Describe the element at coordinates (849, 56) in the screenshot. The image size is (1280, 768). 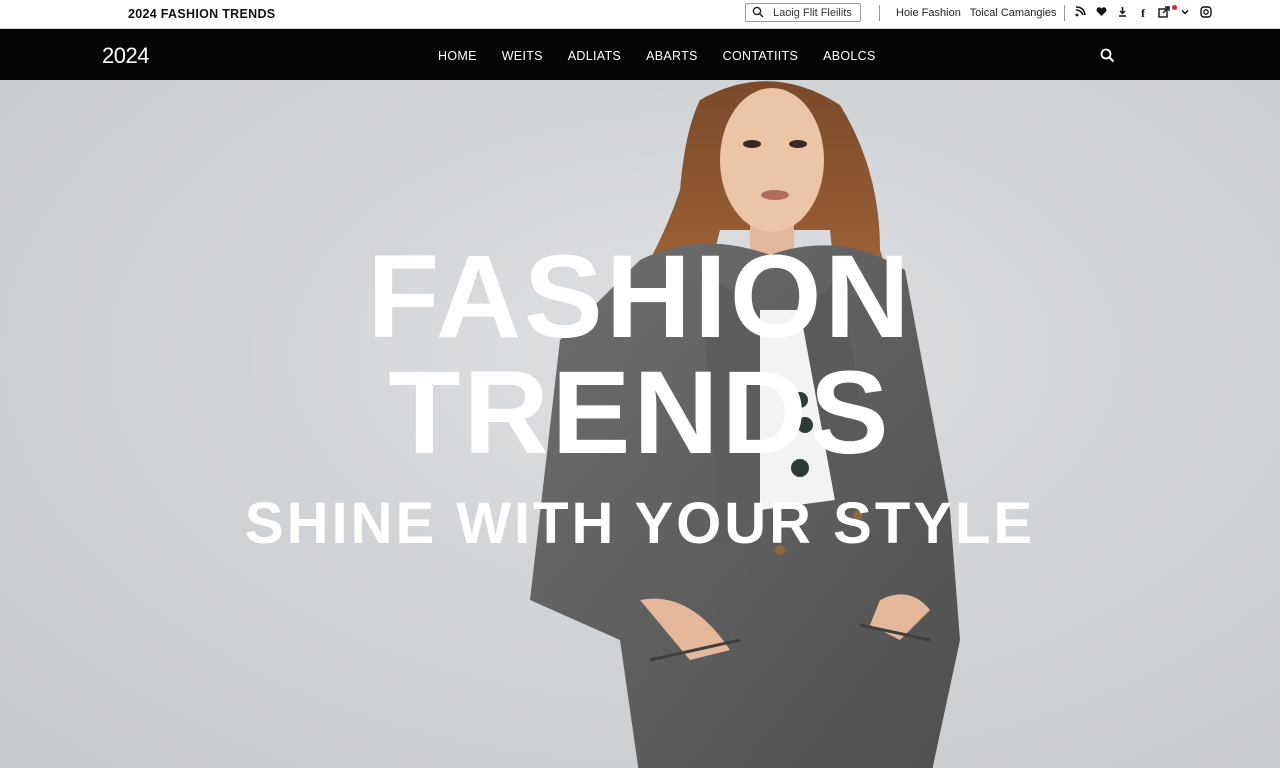
I see `nav-item-abolcs: ABOLCS` at that location.